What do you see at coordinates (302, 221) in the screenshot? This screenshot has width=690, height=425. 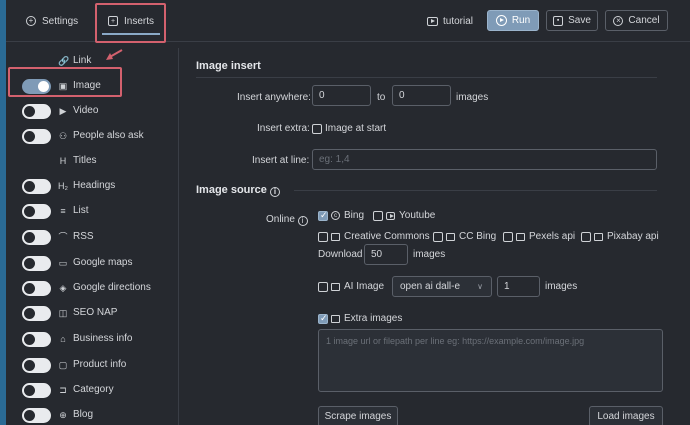 I see `online-info-icon: i` at bounding box center [302, 221].